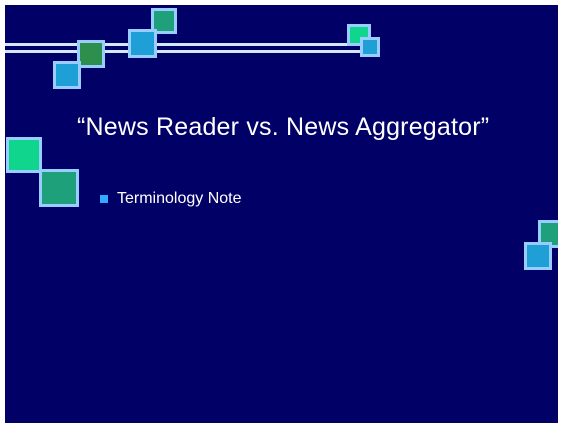 The width and height of the screenshot is (564, 428). Describe the element at coordinates (24, 155) in the screenshot. I see `decorative-square-left-bright` at that location.